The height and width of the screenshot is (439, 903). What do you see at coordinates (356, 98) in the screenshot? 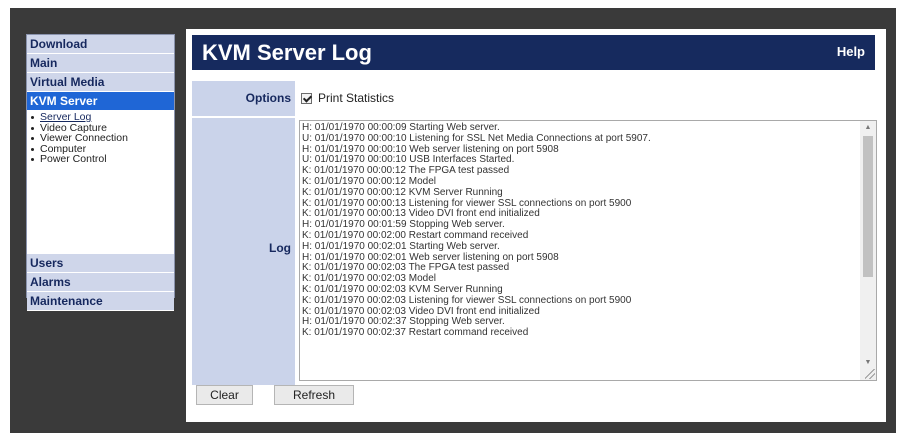
I see `print-statistics-label: Print Statistics` at bounding box center [356, 98].